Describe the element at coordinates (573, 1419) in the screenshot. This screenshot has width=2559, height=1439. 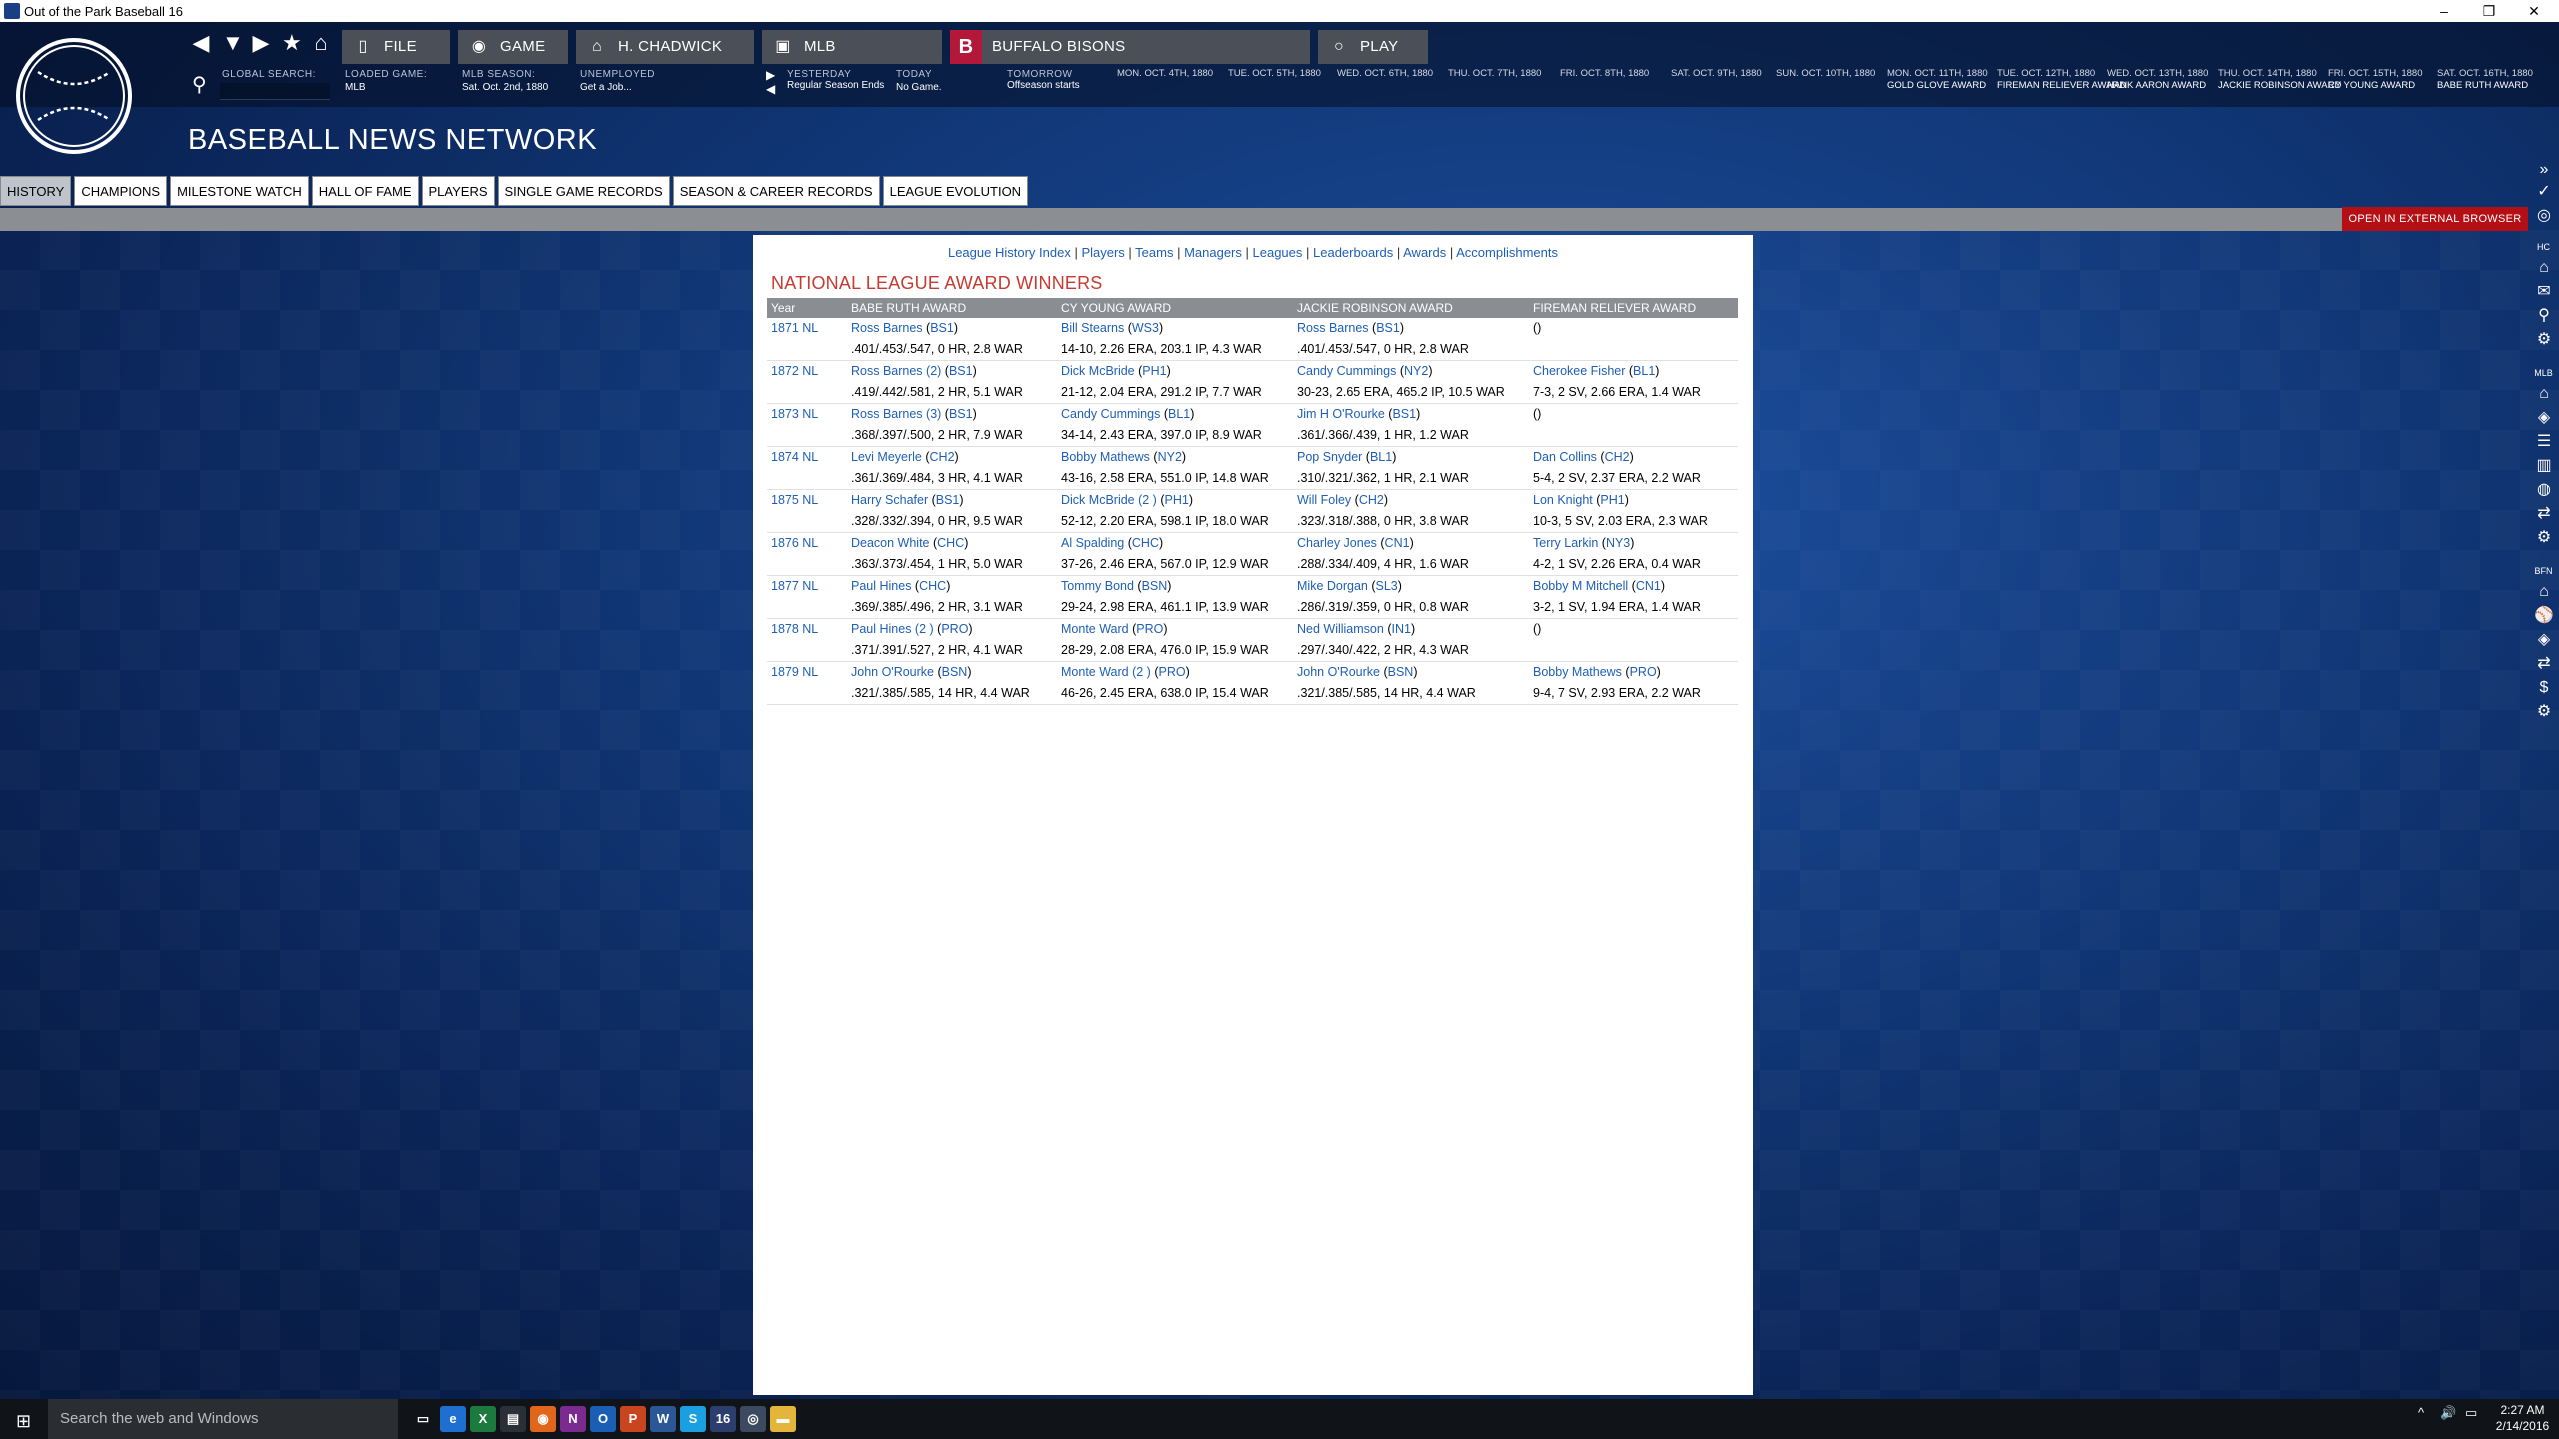
I see `onenote-icon: N` at that location.